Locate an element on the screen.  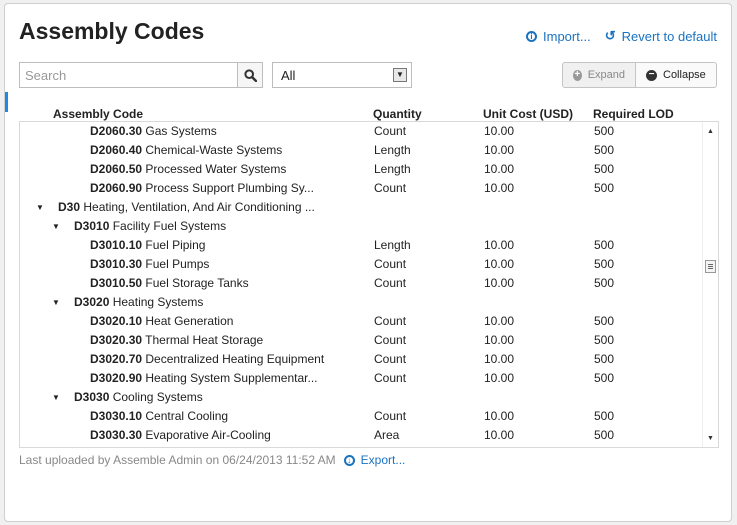
vertical-scrollbar: ▲ ▼ is located at coordinates (710, 284).